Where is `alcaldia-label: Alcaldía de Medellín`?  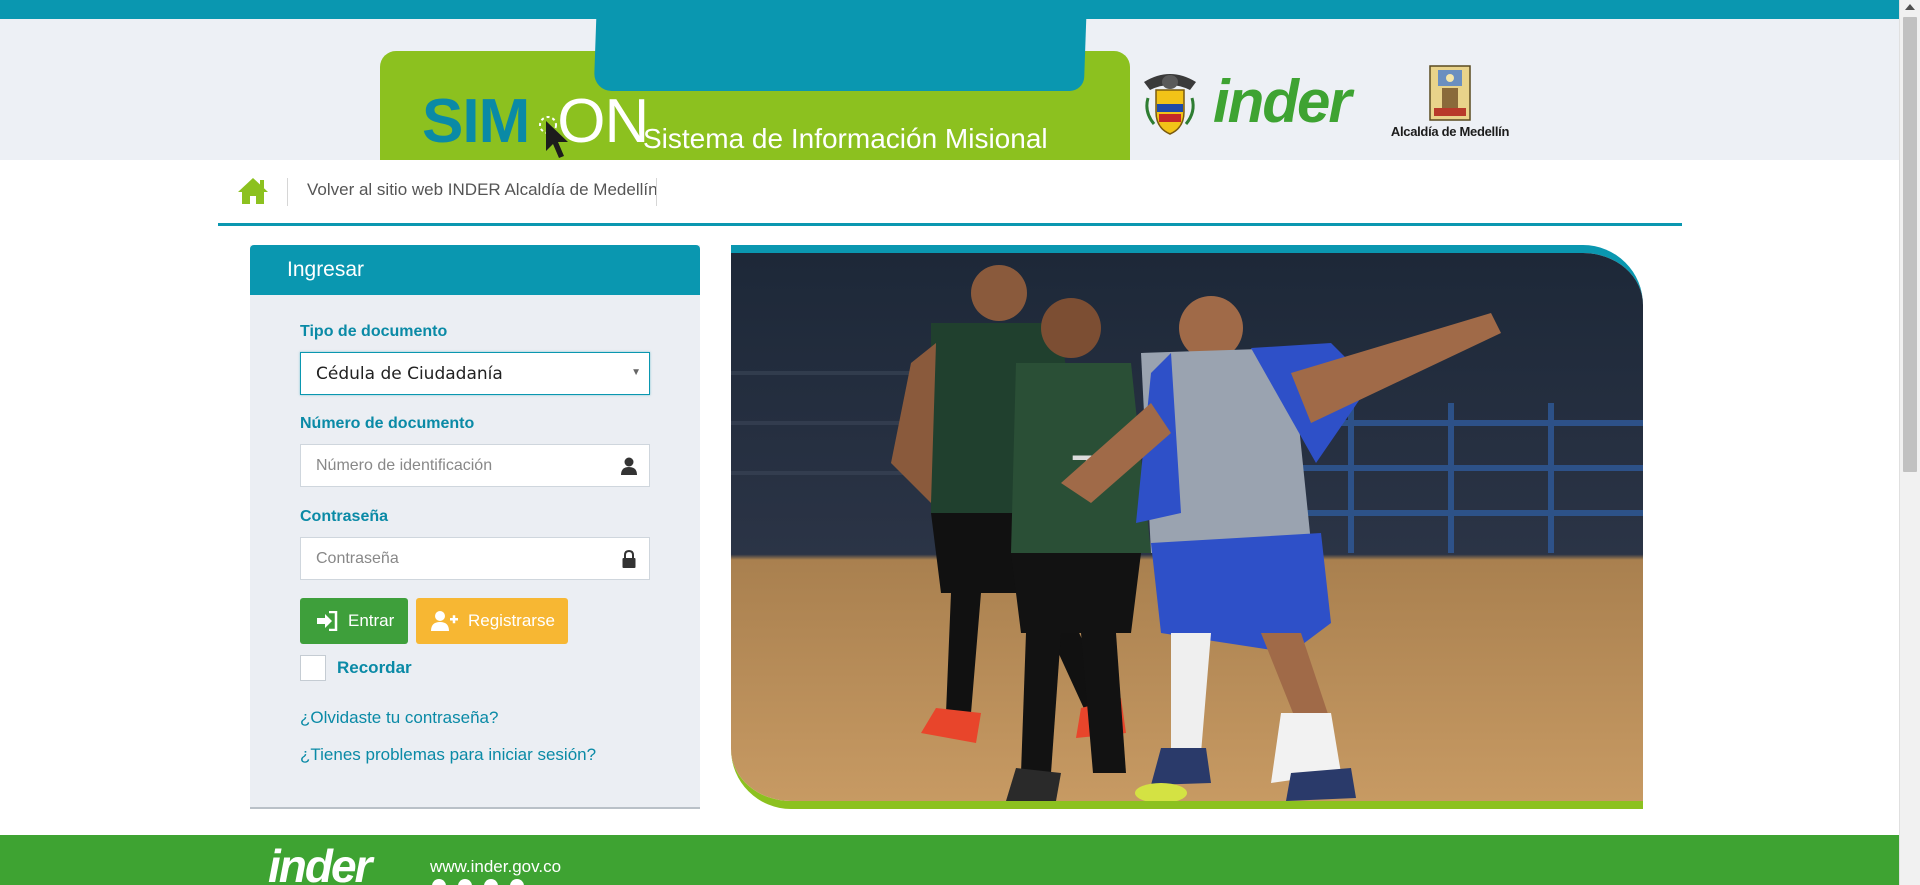
alcaldia-label: Alcaldía de Medellín is located at coordinates (1450, 131).